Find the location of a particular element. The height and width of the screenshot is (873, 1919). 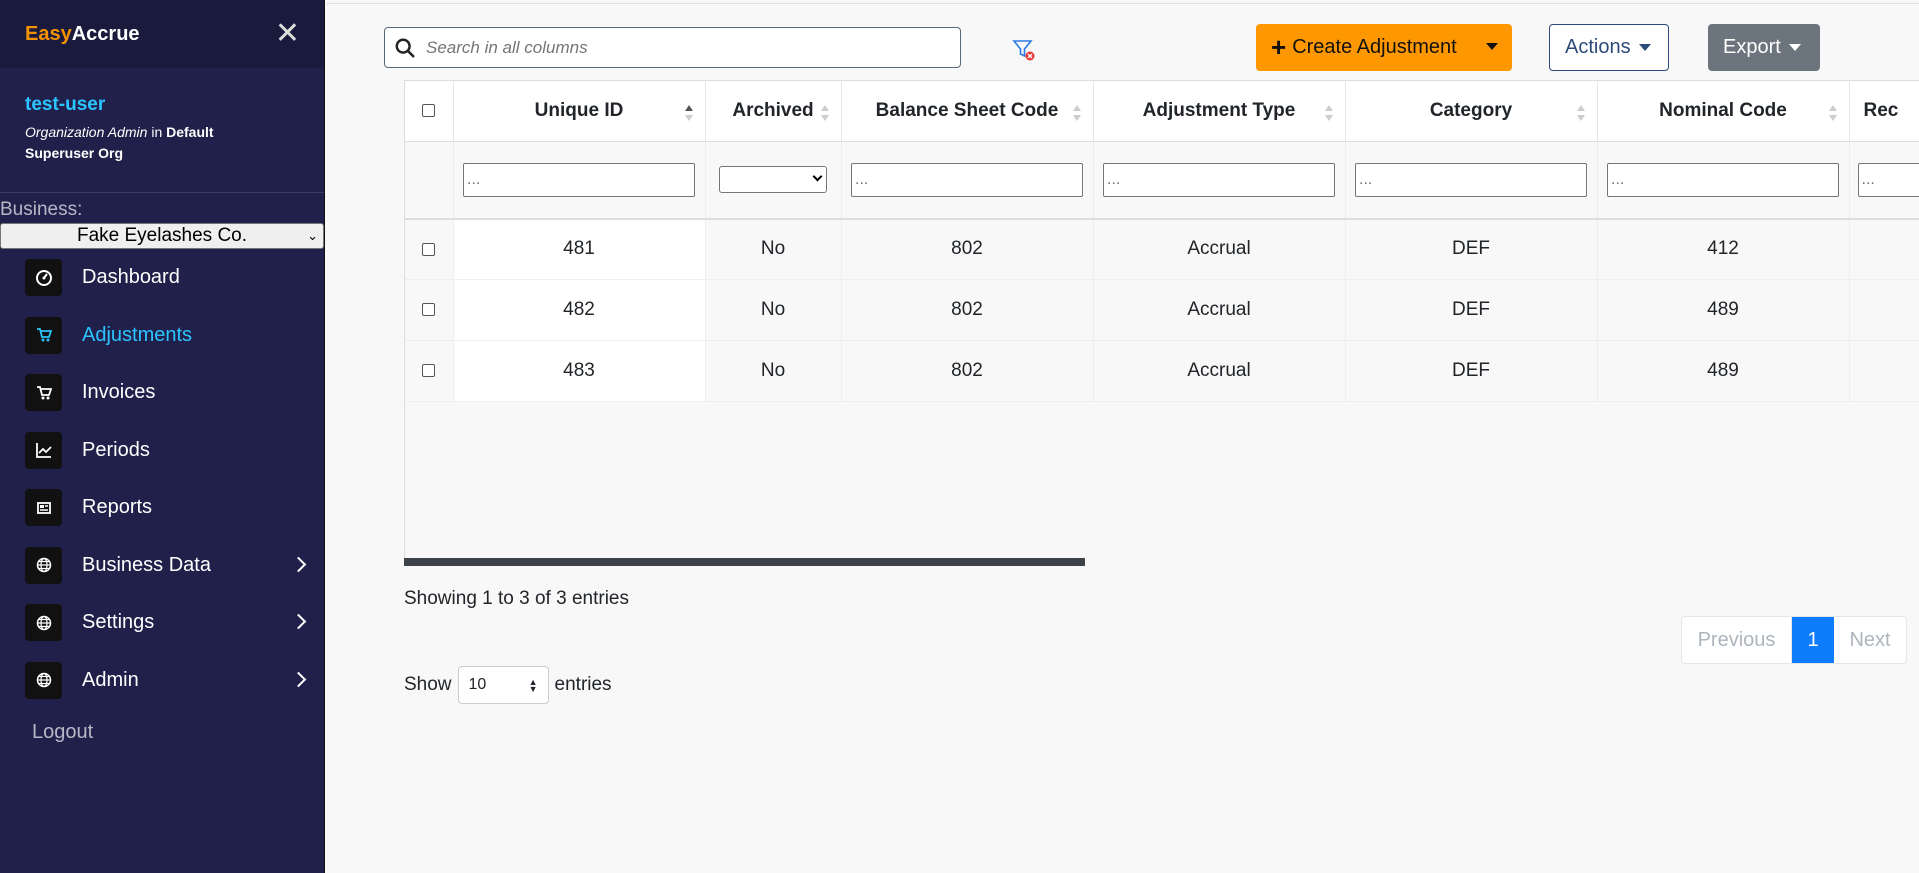

table-filter-row is located at coordinates (1162, 180).